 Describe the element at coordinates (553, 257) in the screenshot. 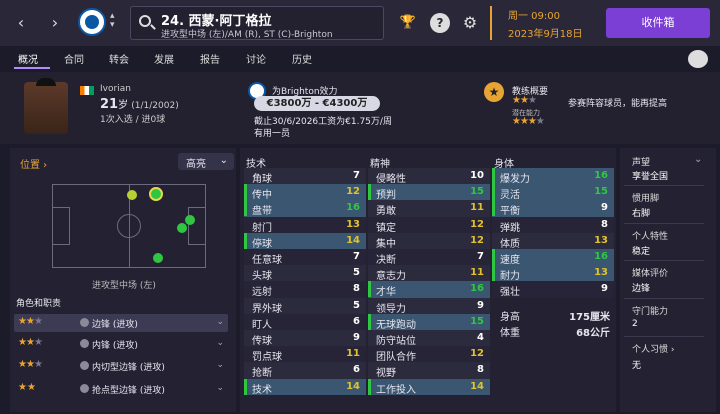

I see `attribute-row: 速度 16` at that location.